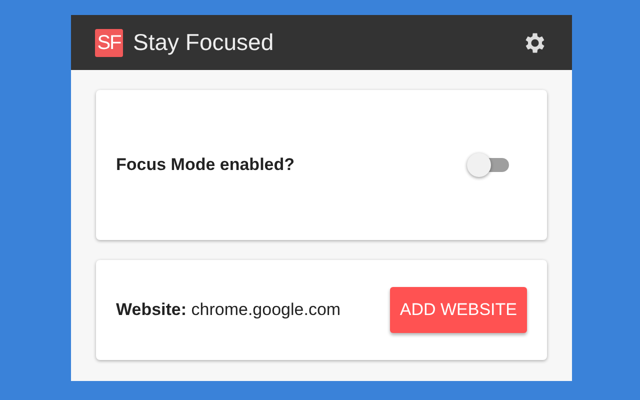 Image resolution: width=640 pixels, height=400 pixels. I want to click on website-text: Website: chrome.google.com, so click(228, 310).